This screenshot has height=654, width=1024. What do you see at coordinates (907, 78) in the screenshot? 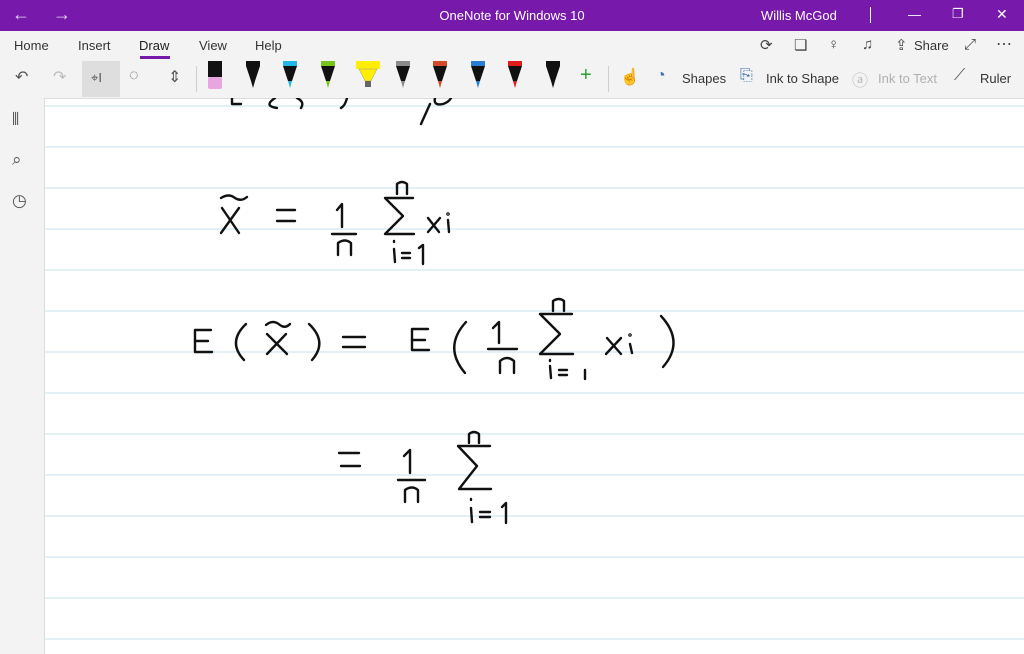
I see `ink-to-text-button: Ink to Text` at bounding box center [907, 78].